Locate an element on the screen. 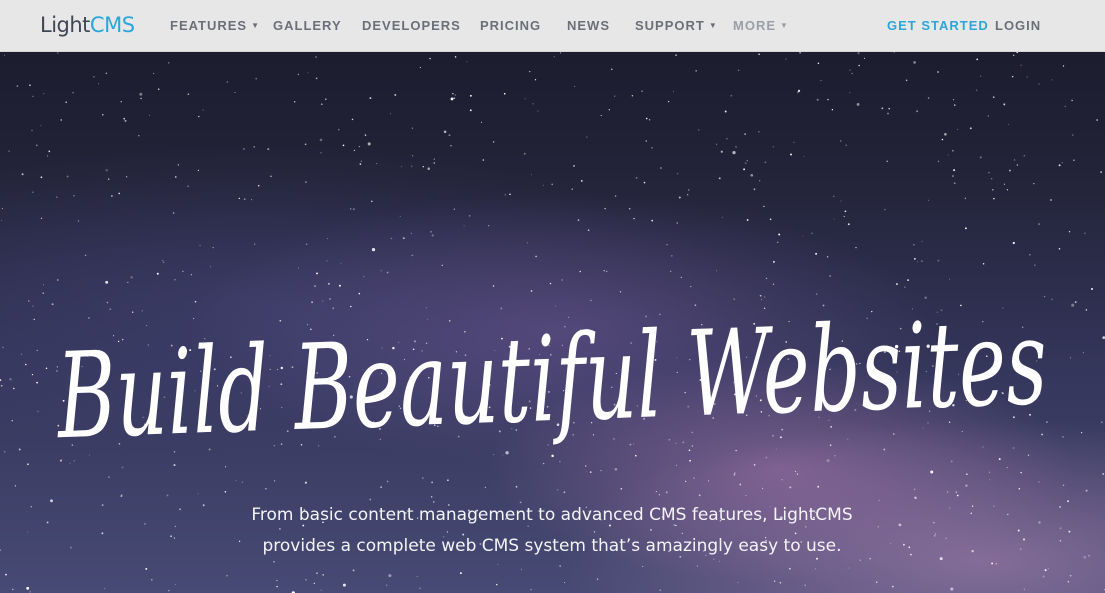  logo-text-cms: CMS is located at coordinates (112, 25).